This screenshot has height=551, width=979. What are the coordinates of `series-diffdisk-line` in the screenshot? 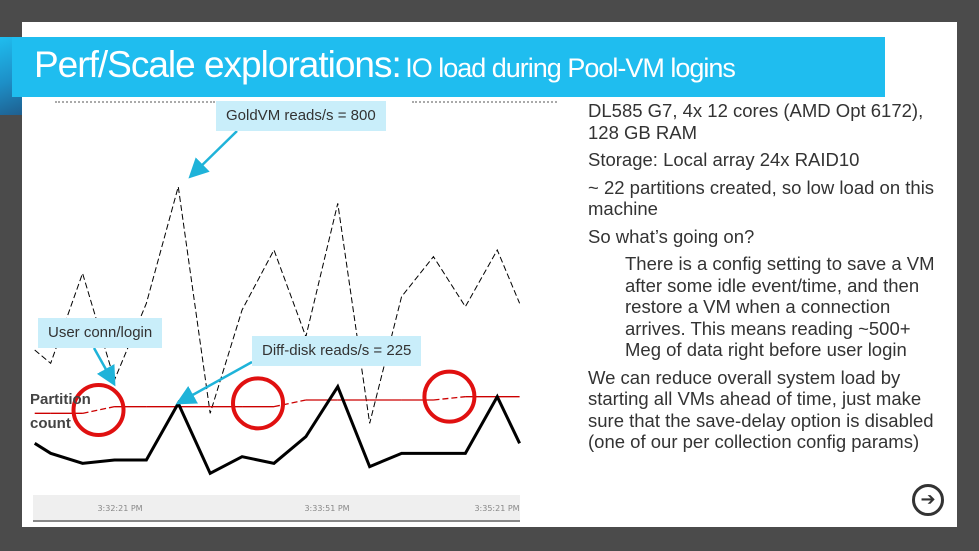 It's located at (277, 429).